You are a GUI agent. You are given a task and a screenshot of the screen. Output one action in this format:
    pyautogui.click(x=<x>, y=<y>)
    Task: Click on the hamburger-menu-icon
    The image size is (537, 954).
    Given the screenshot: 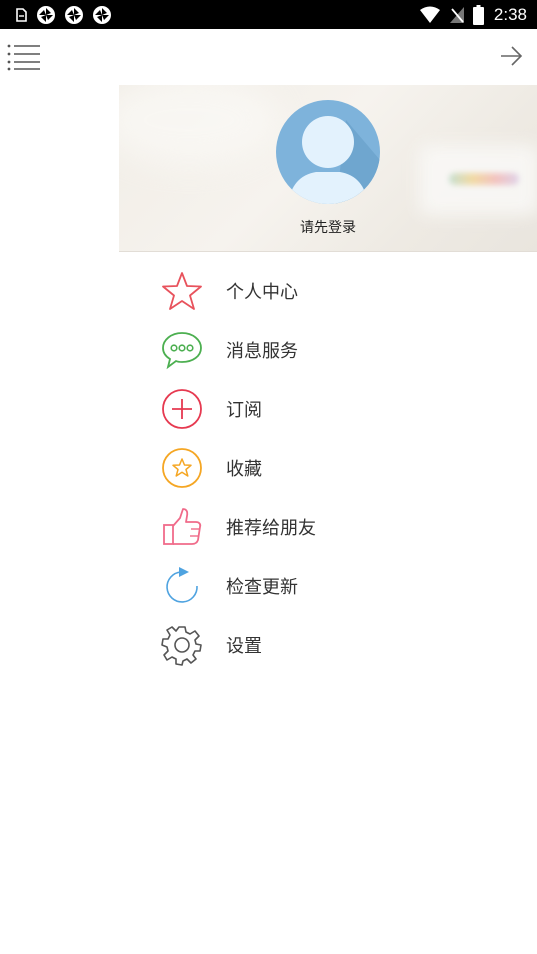 What is the action you would take?
    pyautogui.click(x=23, y=57)
    